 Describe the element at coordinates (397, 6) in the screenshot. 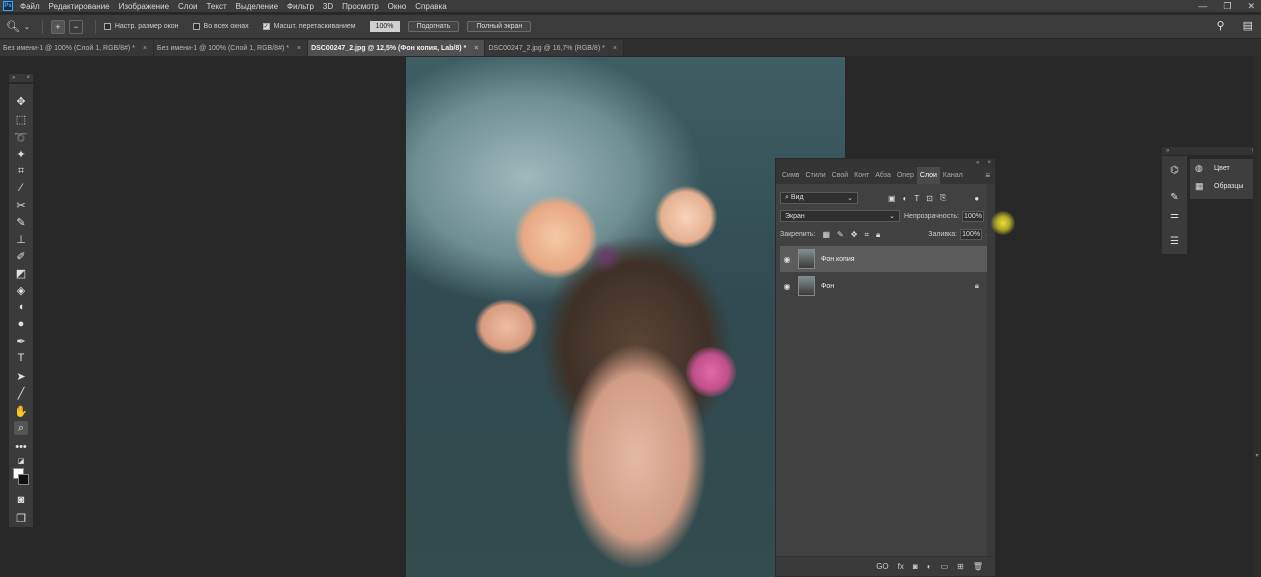

I see `menu-window: Окно` at that location.